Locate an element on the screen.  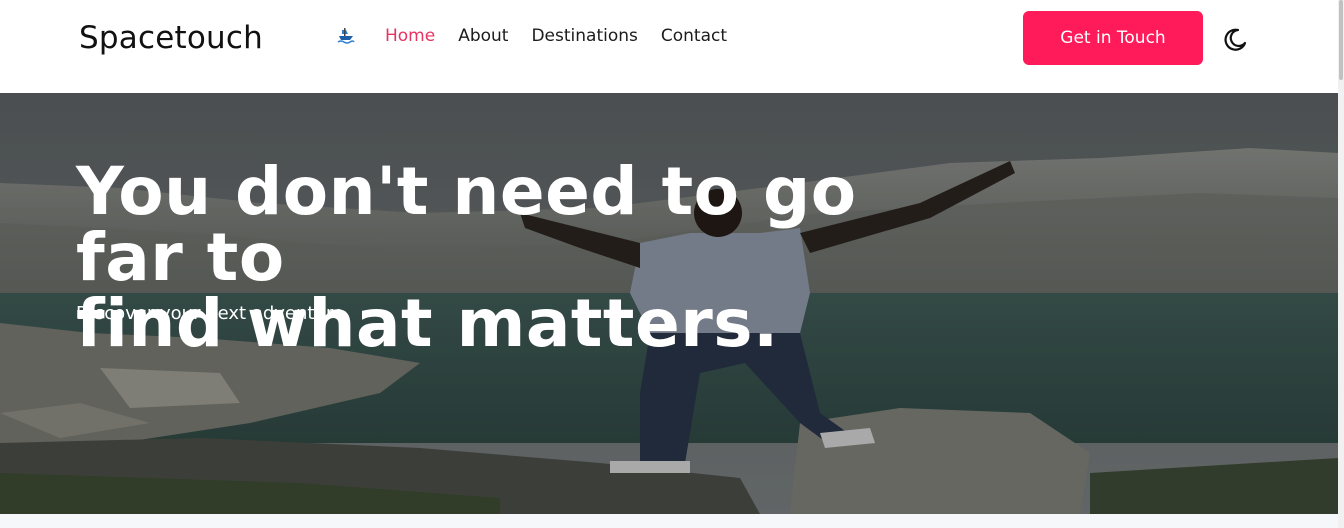
hero-subtitle: Discover your next adventure is located at coordinates (210, 313).